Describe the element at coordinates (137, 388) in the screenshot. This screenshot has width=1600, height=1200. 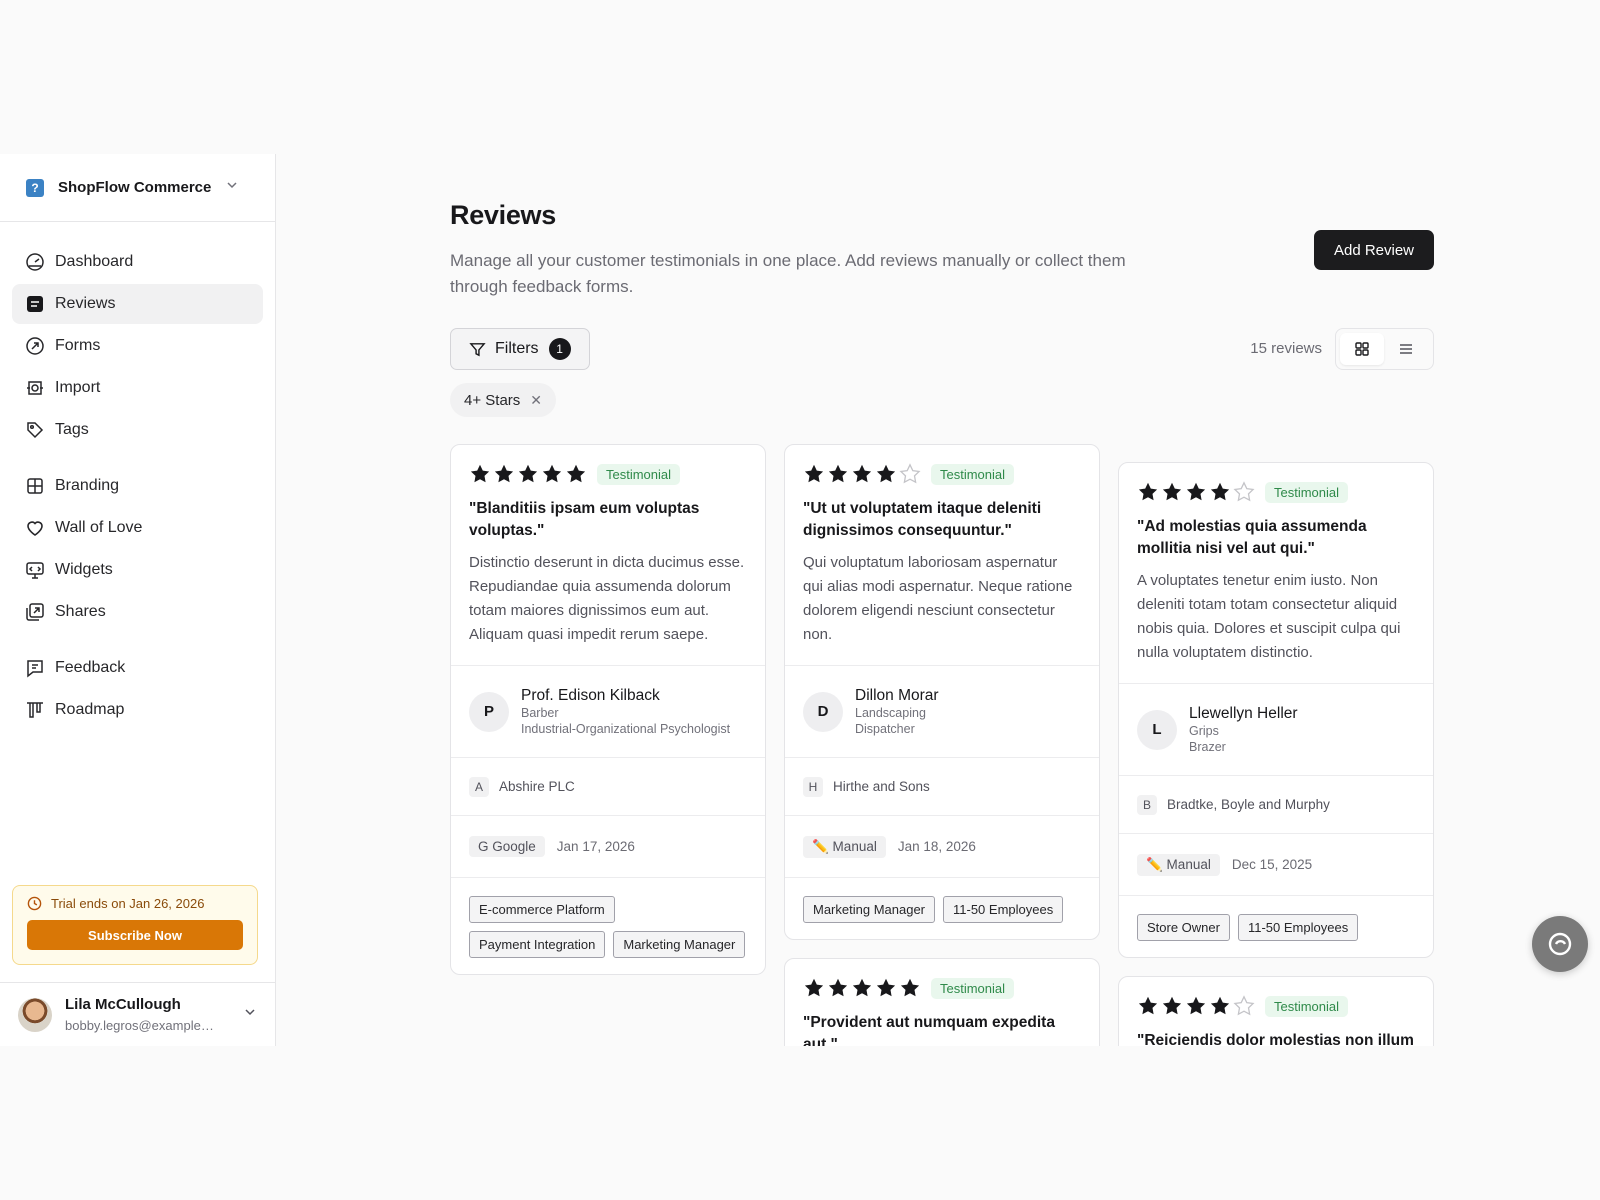
I see `sidebar-item-import: Import` at that location.